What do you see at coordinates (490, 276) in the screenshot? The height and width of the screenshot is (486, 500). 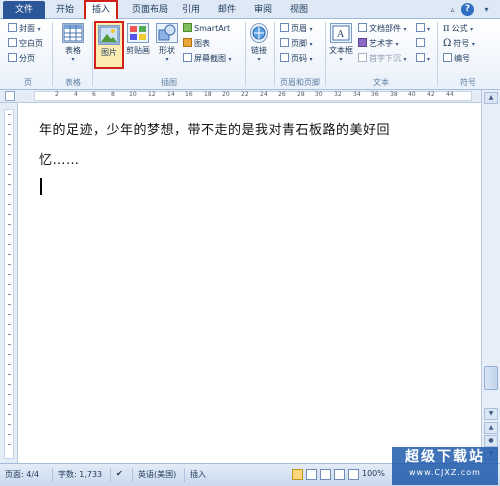 I see `vertical-scrollbar: ▲ ▼ ▲ ● ▼` at bounding box center [490, 276].